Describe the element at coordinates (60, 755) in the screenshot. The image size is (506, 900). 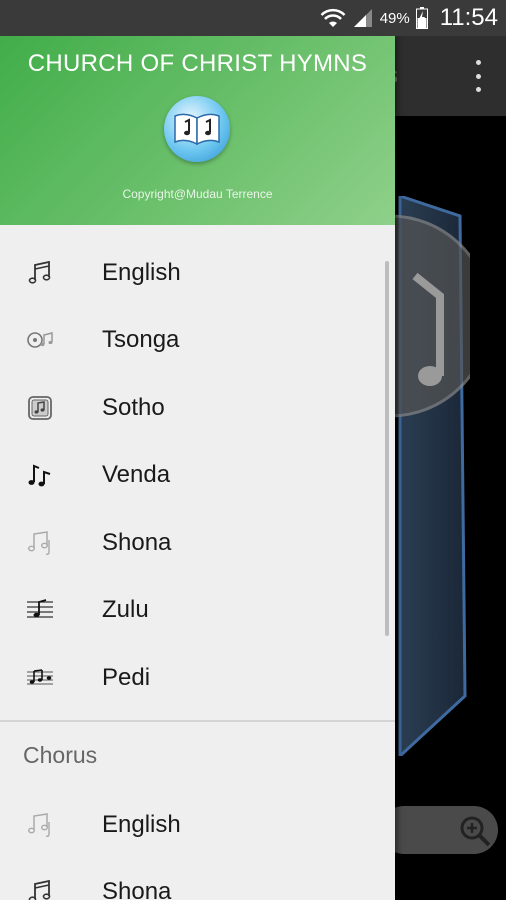
I see `chorus-section-title: Chorus` at that location.